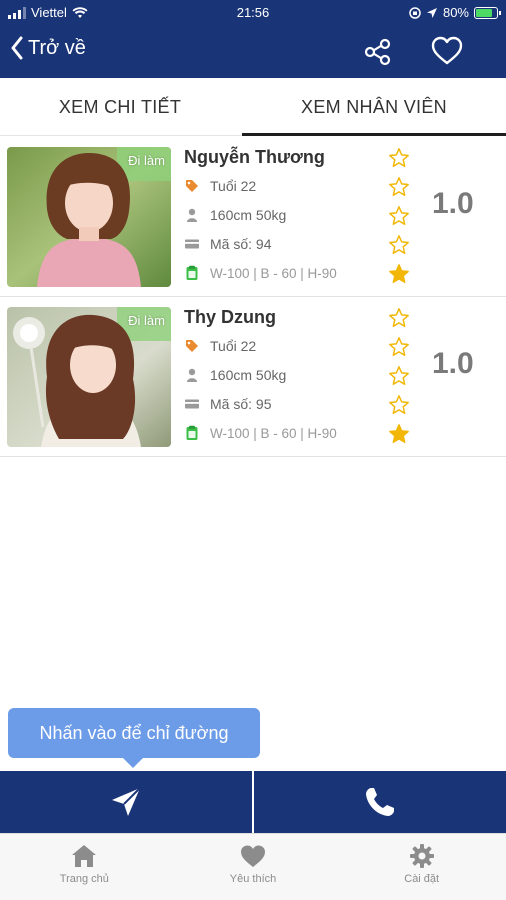 This screenshot has height=900, width=506. What do you see at coordinates (17, 48) in the screenshot?
I see `chevron-left-icon` at bounding box center [17, 48].